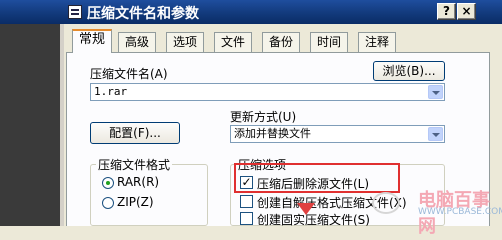  Describe the element at coordinates (263, 117) in the screenshot. I see `update-mode-label: 更新方式(U)` at that location.